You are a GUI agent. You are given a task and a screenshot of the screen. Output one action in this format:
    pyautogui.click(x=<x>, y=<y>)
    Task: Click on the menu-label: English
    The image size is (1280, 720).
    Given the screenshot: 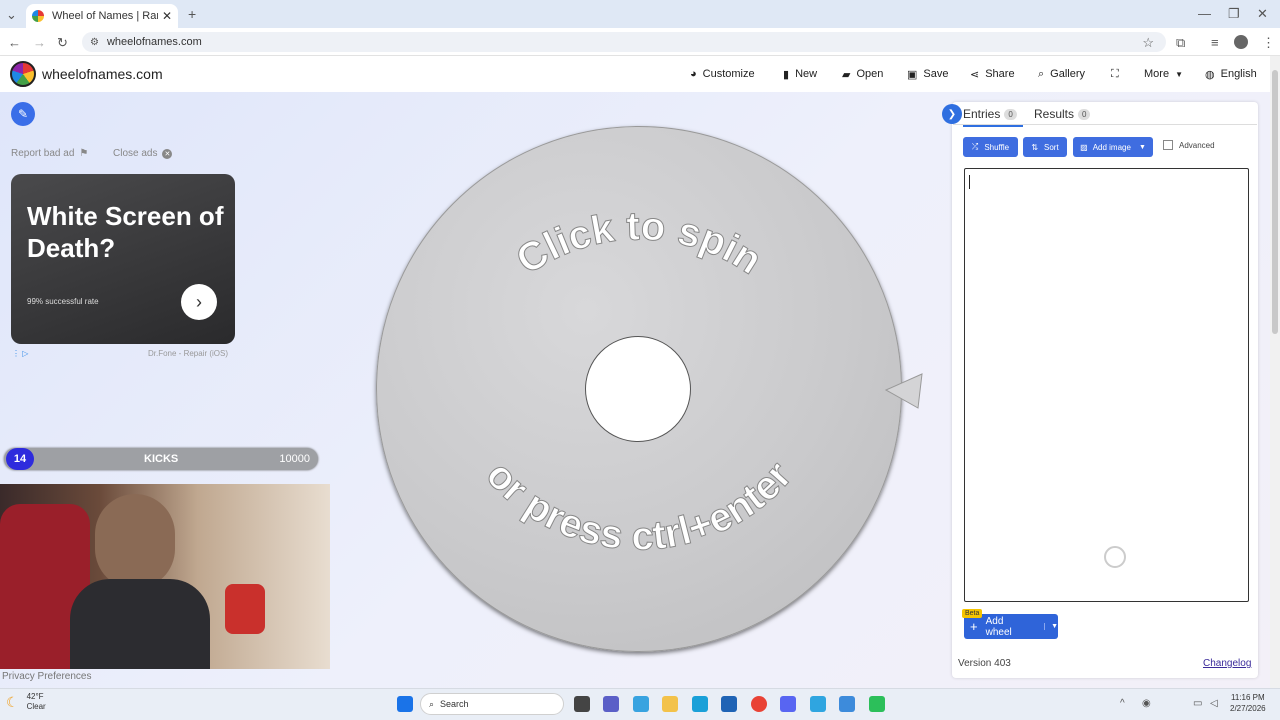 What is the action you would take?
    pyautogui.click(x=1238, y=74)
    